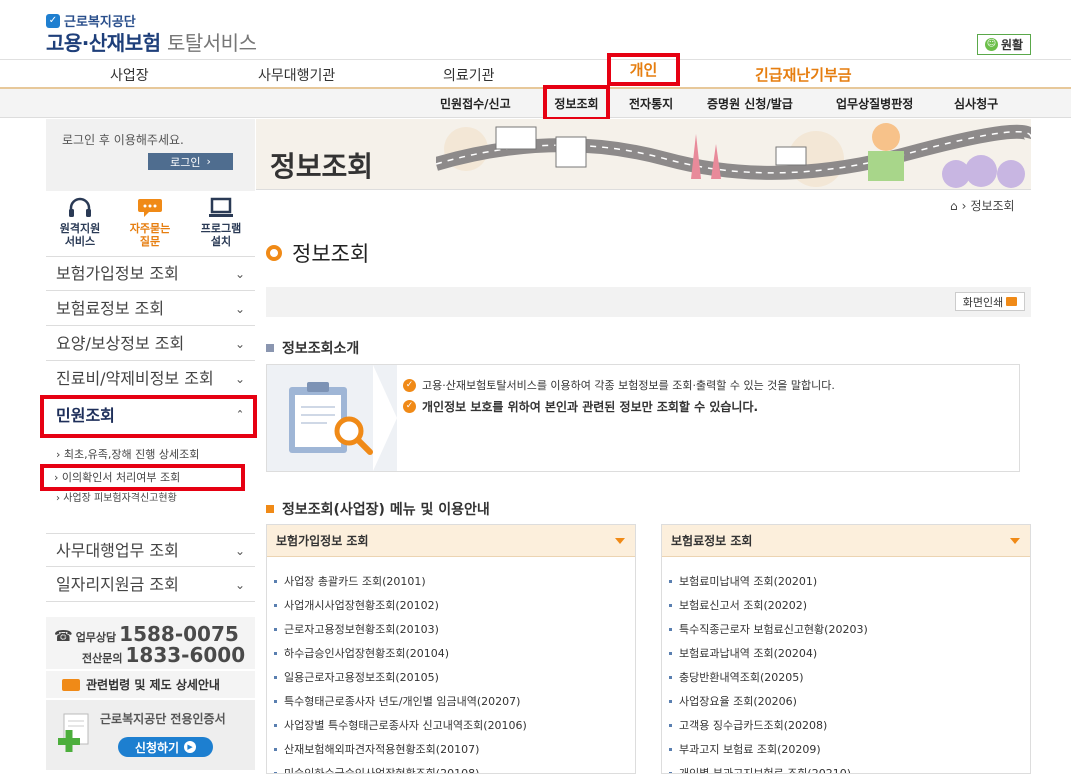 This screenshot has width=1071, height=774. I want to click on list-item: 특수형태근로종사자 년도/개인별 임금내역(20207), so click(451, 701).